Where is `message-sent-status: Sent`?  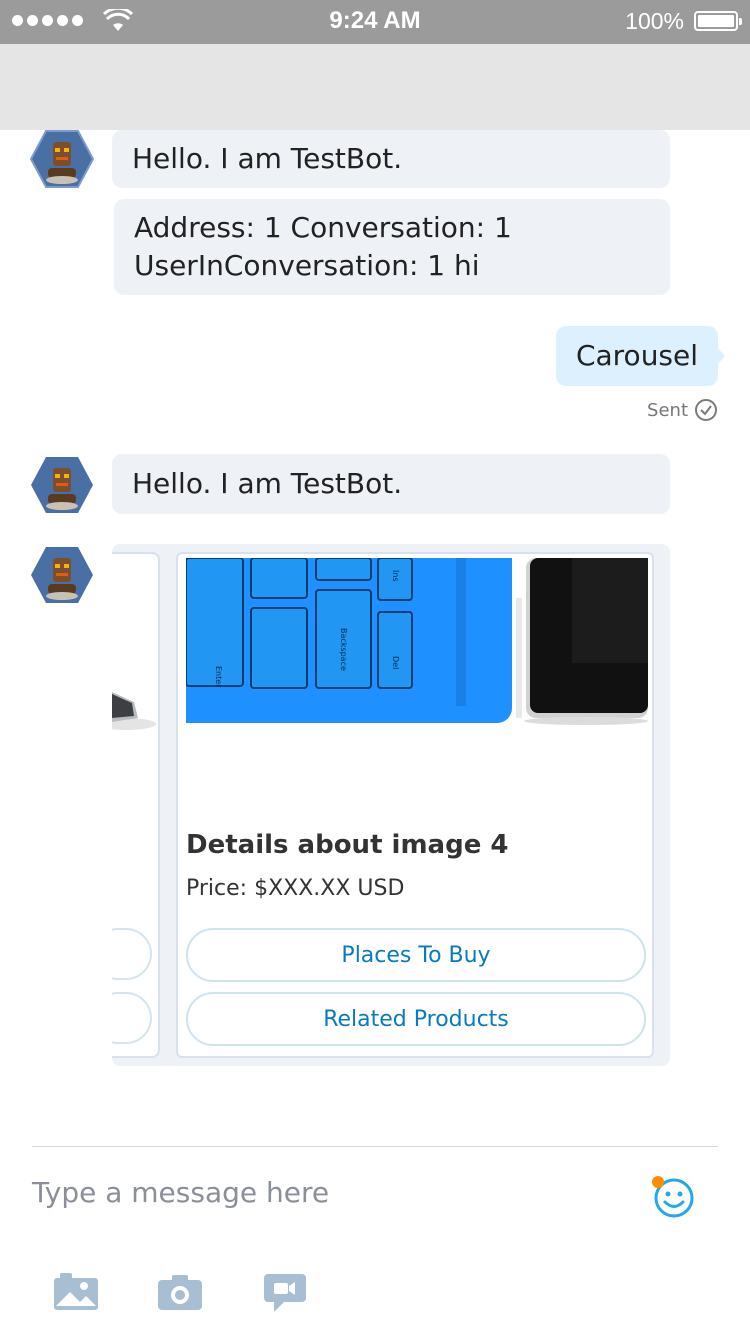
message-sent-status: Sent is located at coordinates (682, 410).